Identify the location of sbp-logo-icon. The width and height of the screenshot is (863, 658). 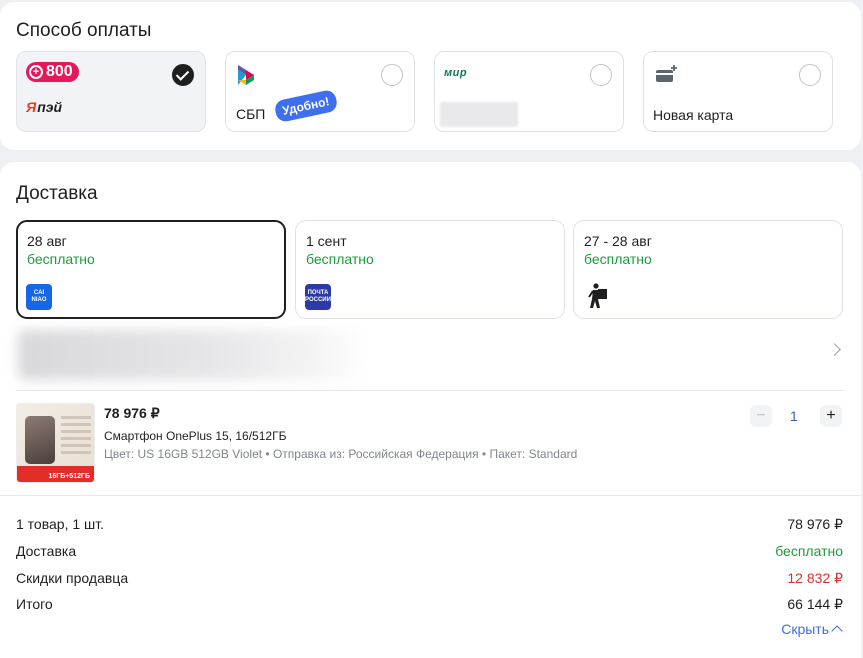
(246, 75).